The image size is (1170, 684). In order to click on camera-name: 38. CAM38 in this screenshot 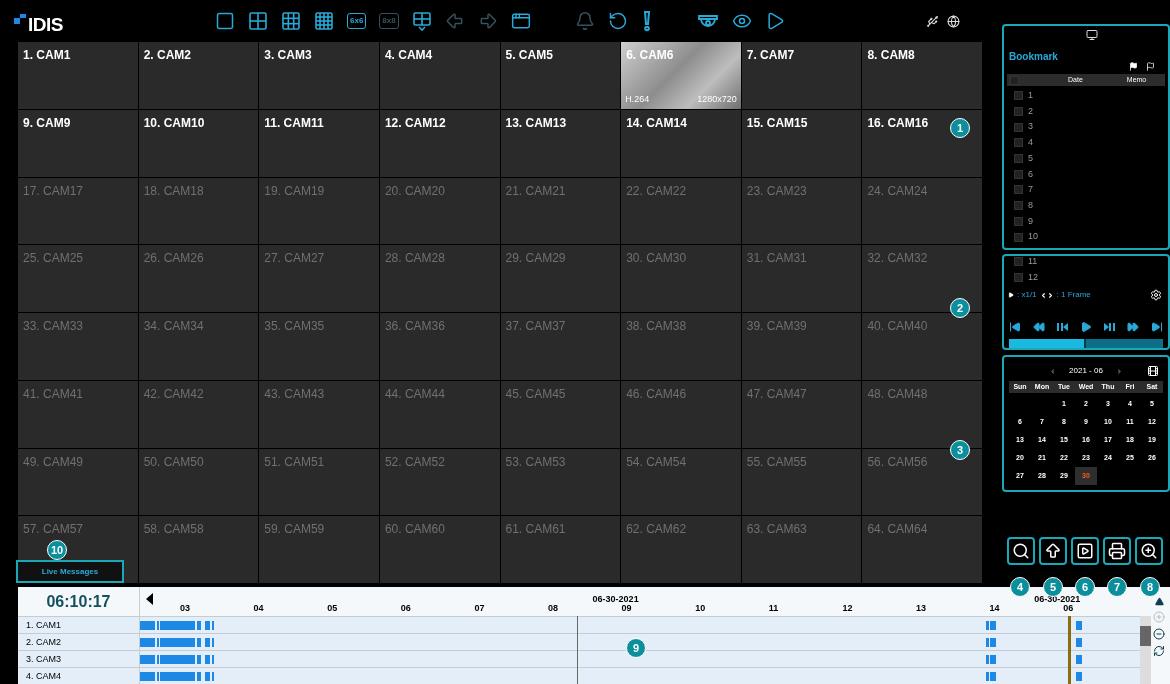, I will do `click(656, 326)`.